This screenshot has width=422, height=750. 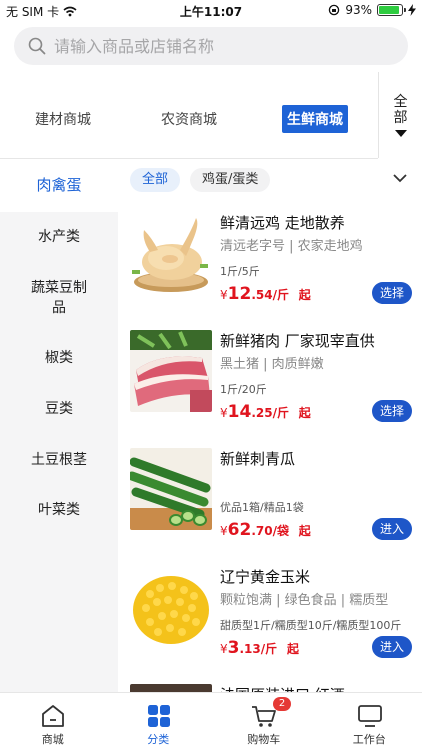 What do you see at coordinates (400, 133) in the screenshot?
I see `caret-down-icon` at bounding box center [400, 133].